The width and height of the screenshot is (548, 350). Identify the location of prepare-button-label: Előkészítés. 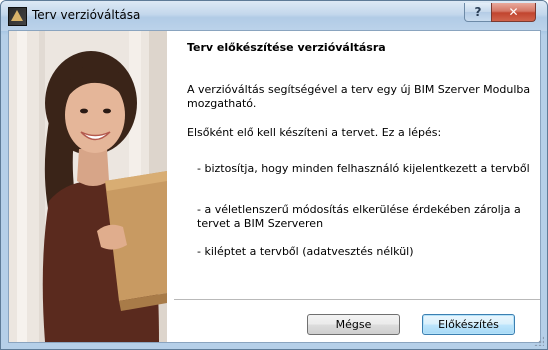
(468, 324).